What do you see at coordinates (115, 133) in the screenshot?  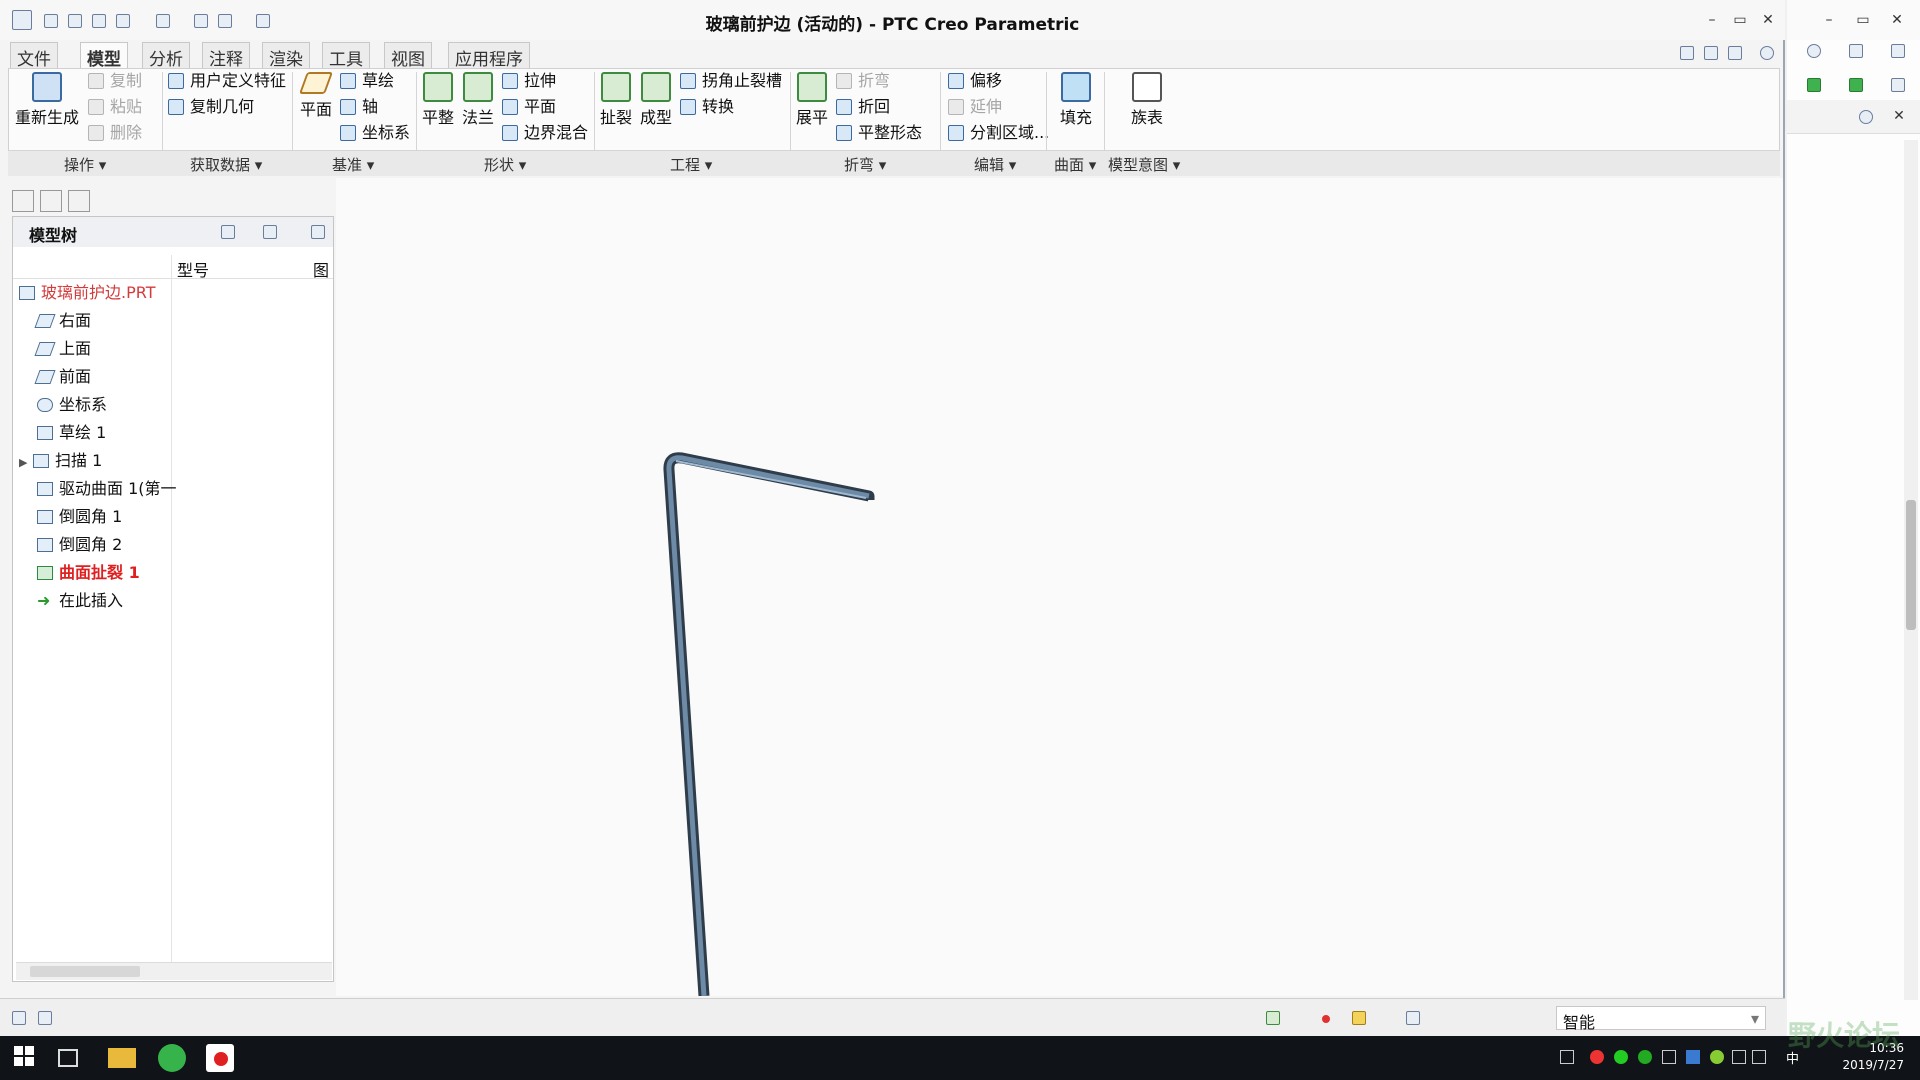 I see `delete-button: 删除` at bounding box center [115, 133].